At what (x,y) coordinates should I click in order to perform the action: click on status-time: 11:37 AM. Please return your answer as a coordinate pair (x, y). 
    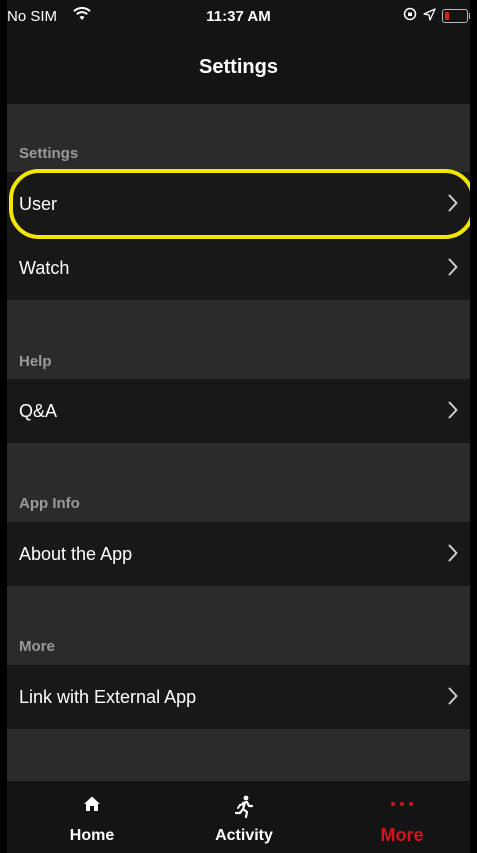
    Looking at the image, I should click on (238, 16).